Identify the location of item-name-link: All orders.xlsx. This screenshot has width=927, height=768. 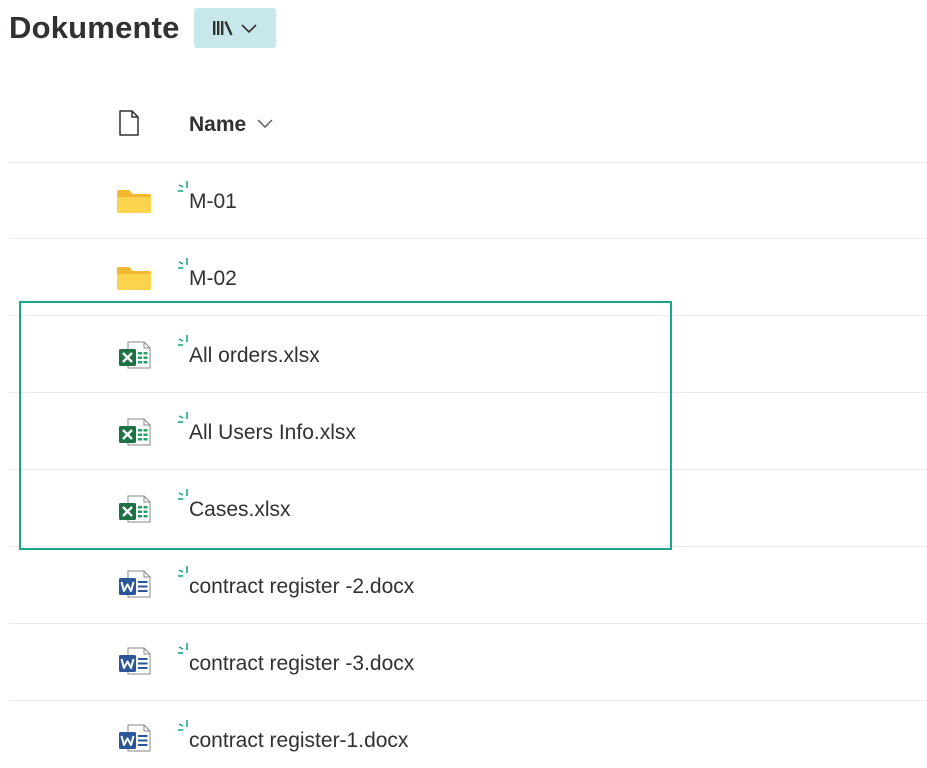
(254, 356).